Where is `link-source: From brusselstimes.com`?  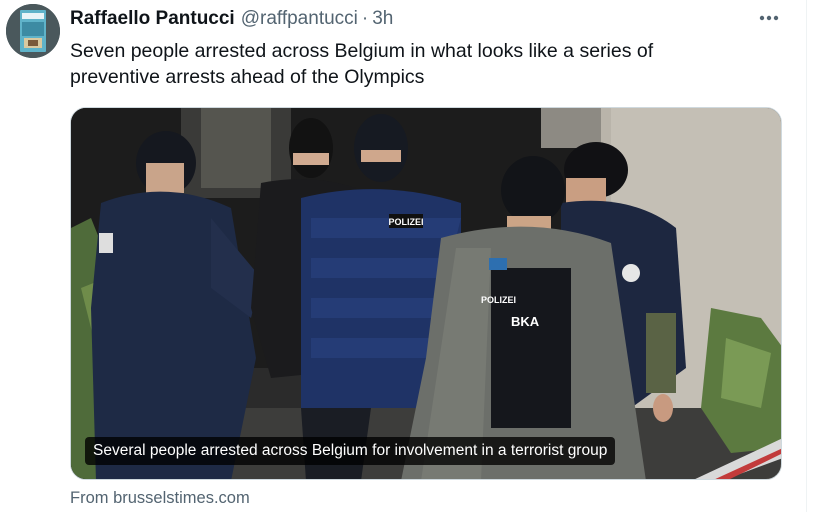
link-source: From brusselstimes.com is located at coordinates (160, 498).